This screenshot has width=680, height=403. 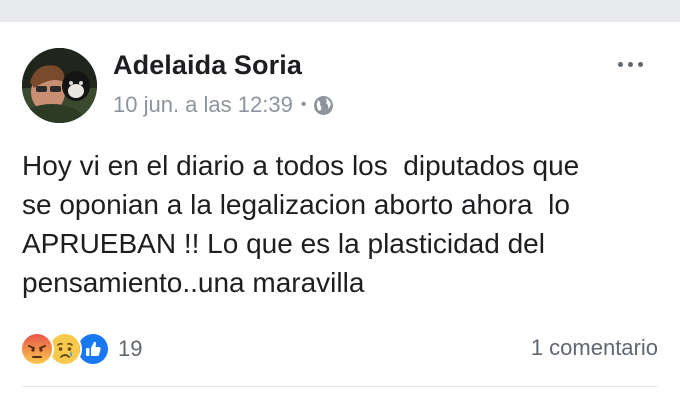 I want to click on author-name: Adelaida Soria, so click(x=207, y=65).